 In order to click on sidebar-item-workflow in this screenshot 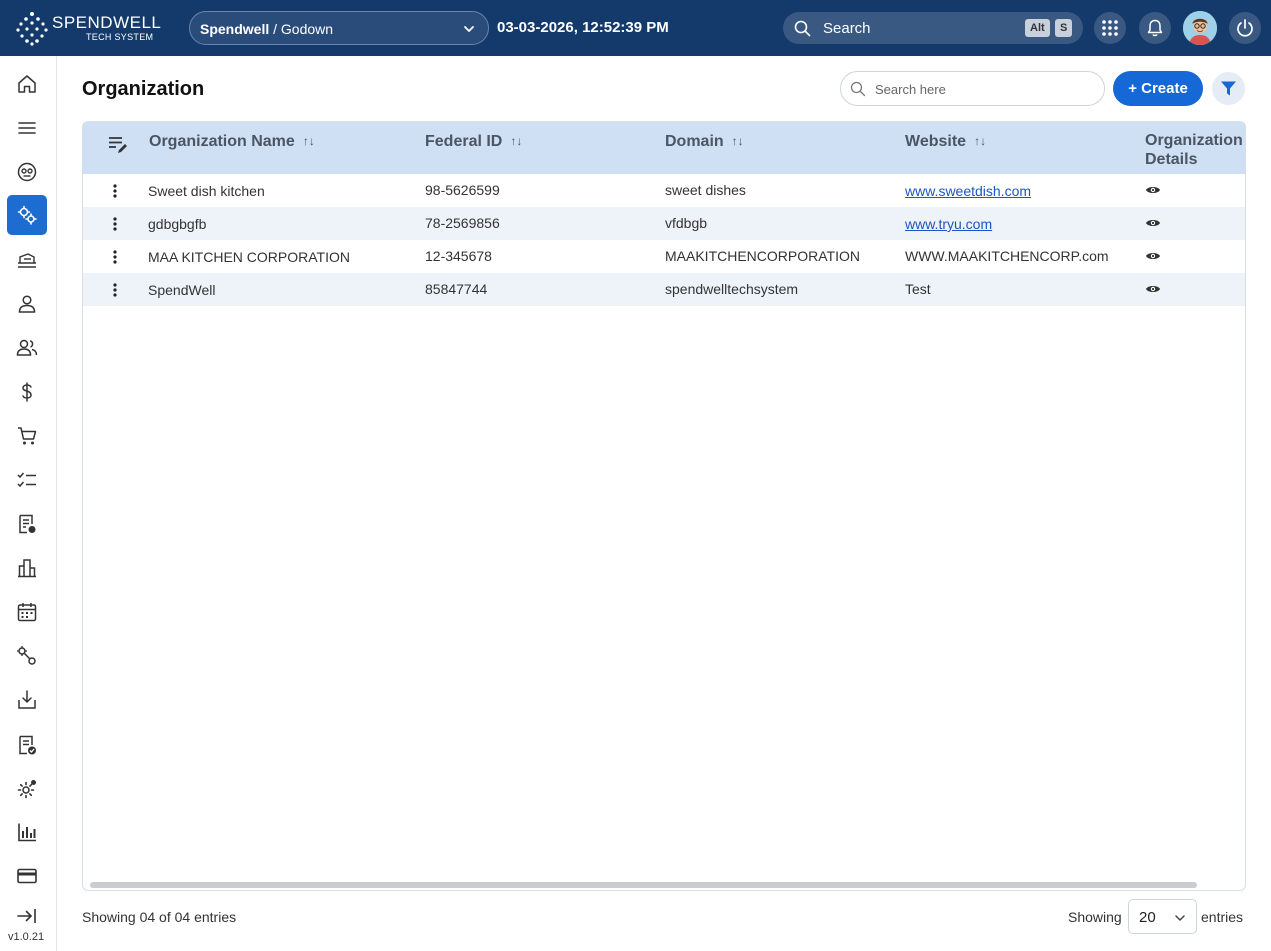, I will do `click(27, 656)`.